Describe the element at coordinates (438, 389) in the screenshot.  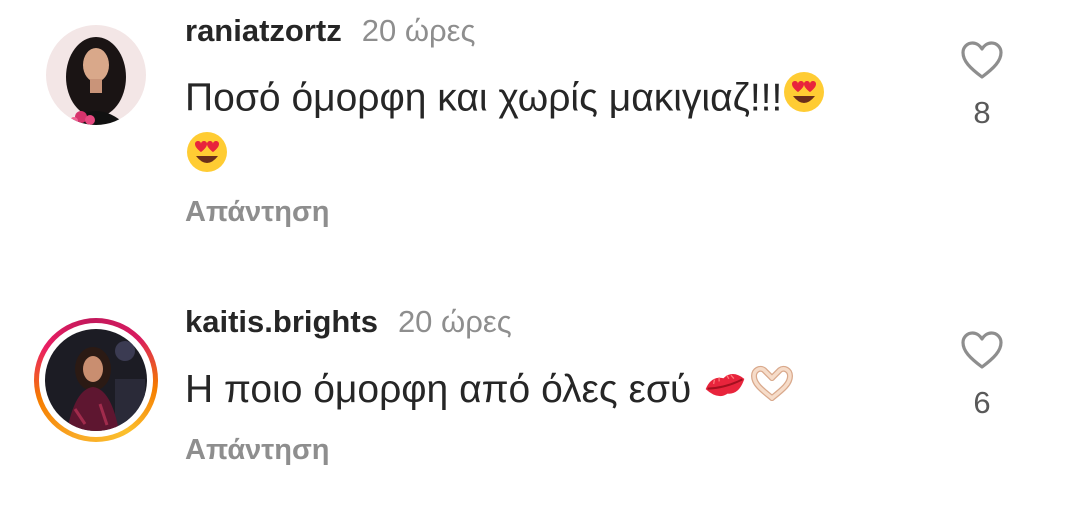
I see `comment-body: Η ποιο όμορφη από όλες εσύ` at that location.